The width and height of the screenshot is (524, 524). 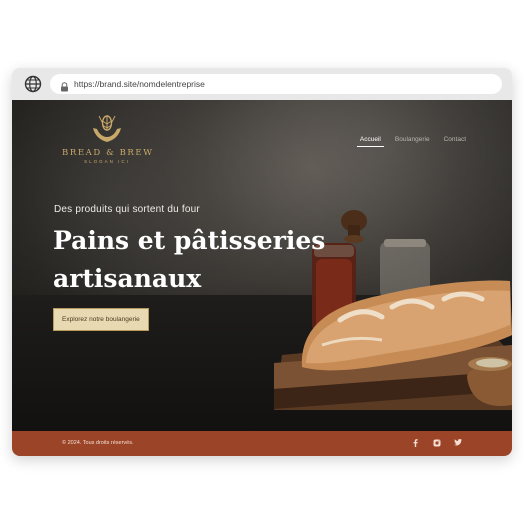 What do you see at coordinates (101, 319) in the screenshot?
I see `explore-bakery-button: Explorez notre boulangerie` at bounding box center [101, 319].